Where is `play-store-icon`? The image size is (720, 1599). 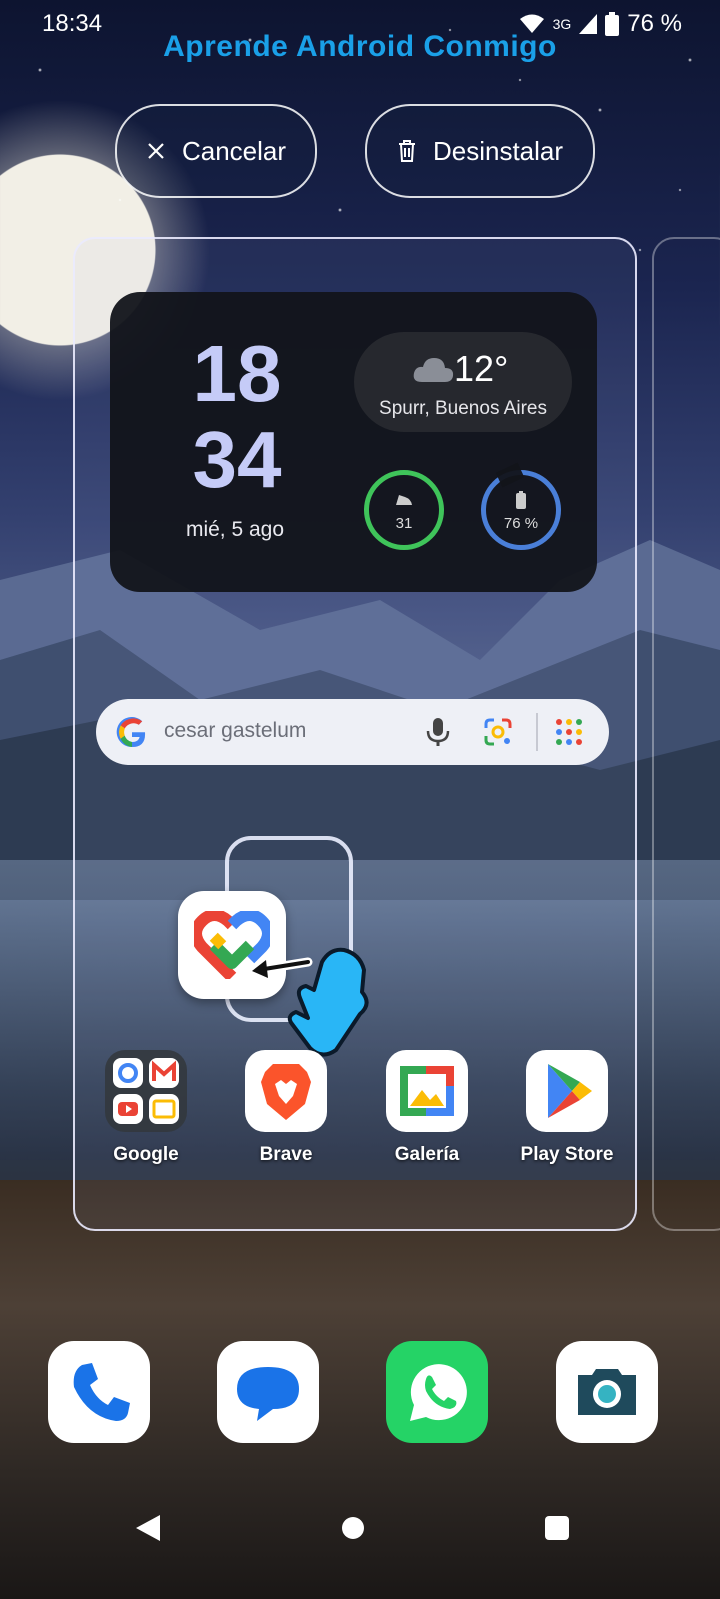
play-store-icon is located at coordinates (567, 1091).